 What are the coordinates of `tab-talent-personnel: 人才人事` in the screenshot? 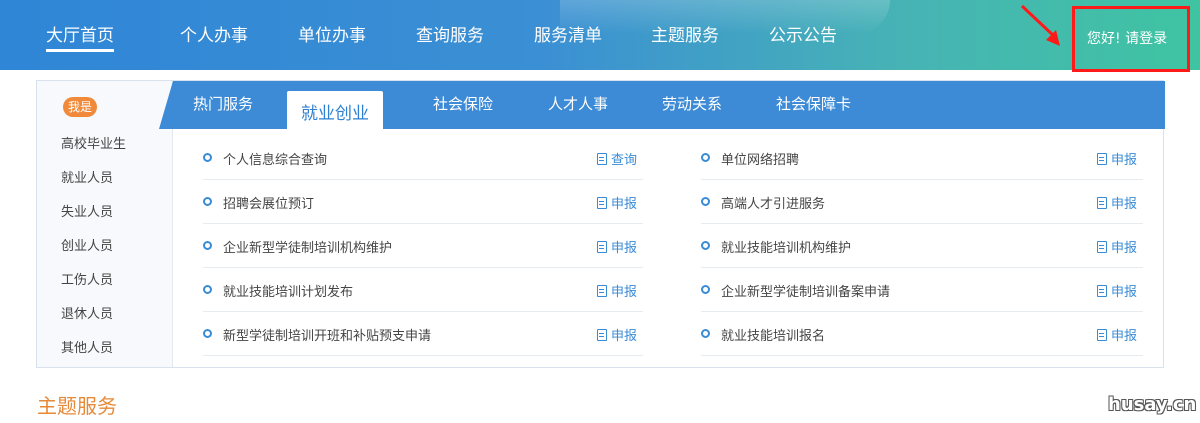 It's located at (578, 103).